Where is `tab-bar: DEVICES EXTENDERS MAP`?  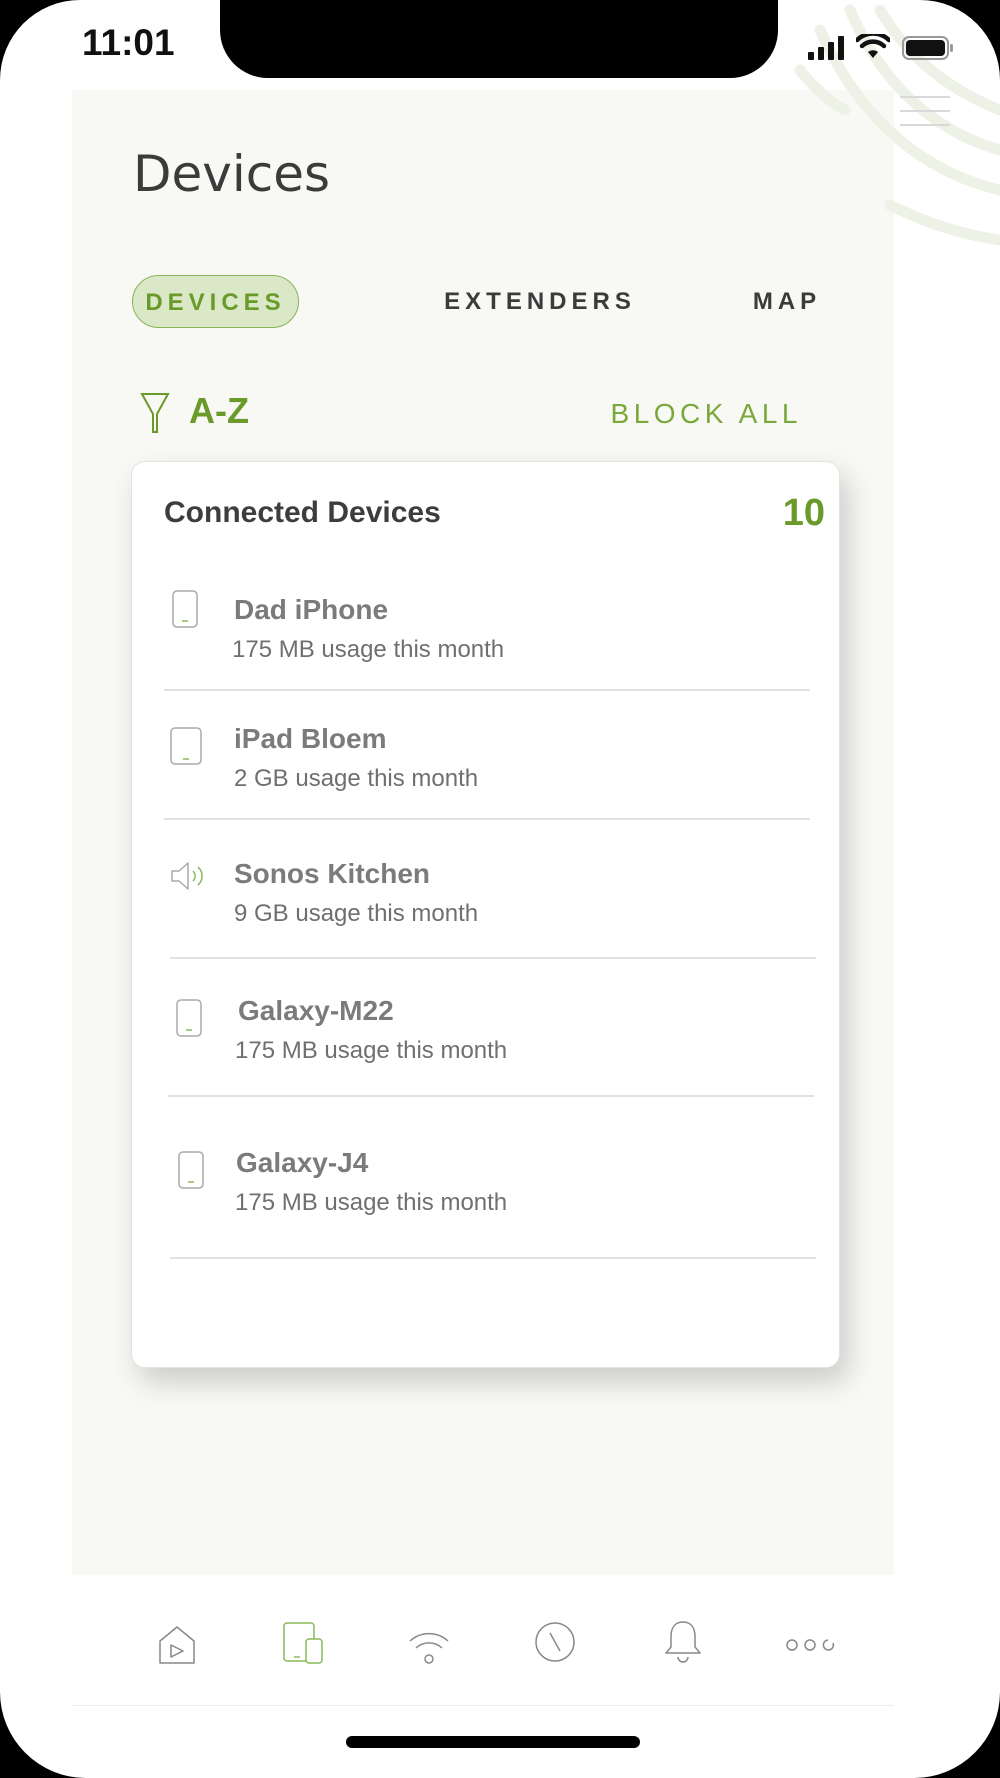
tab-bar: DEVICES EXTENDERS MAP is located at coordinates (482, 301).